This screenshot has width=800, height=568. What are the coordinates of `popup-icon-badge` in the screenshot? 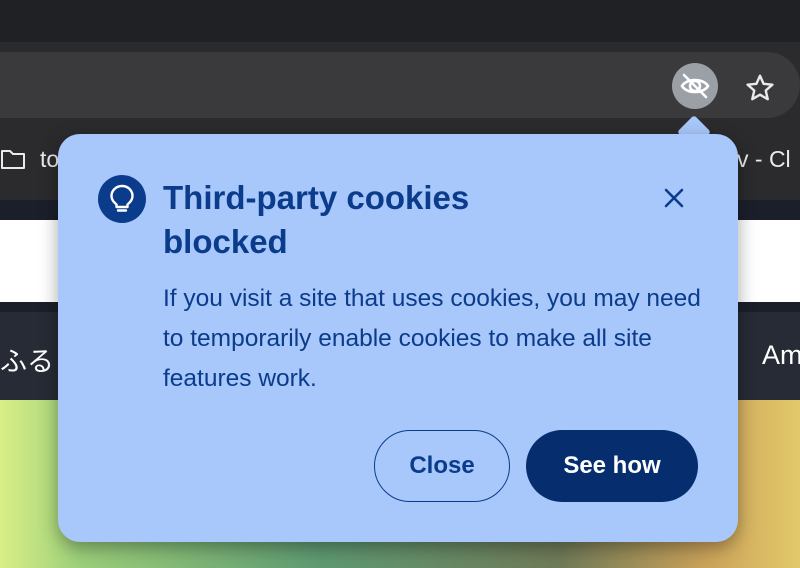 It's located at (122, 199).